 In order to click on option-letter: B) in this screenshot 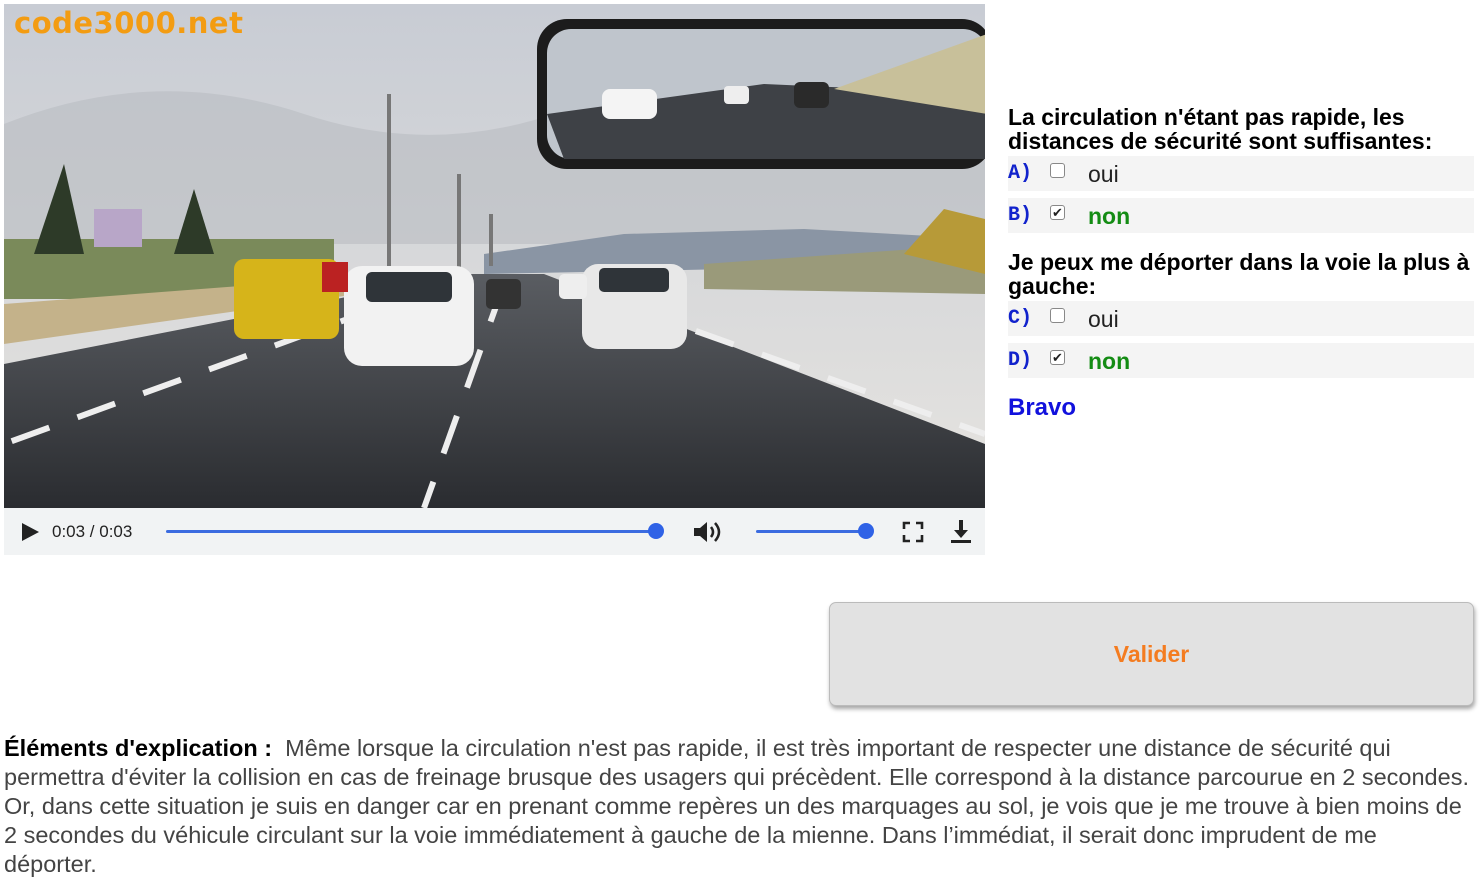, I will do `click(1020, 215)`.